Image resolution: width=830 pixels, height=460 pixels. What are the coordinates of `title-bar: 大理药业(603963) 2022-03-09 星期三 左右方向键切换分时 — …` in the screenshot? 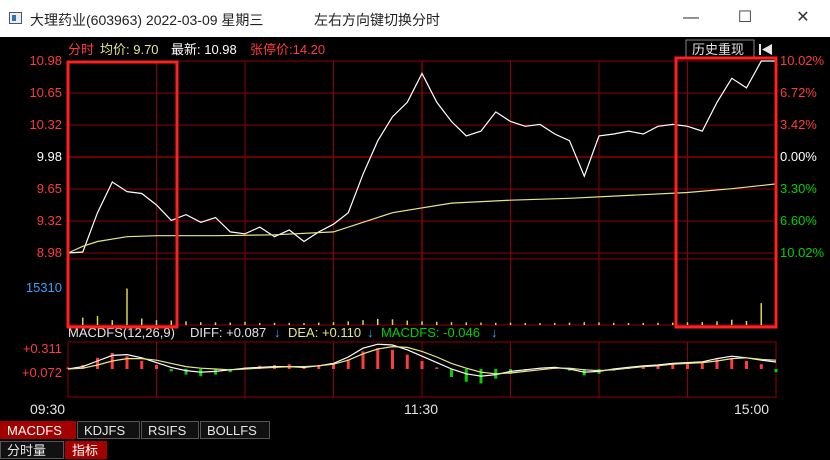 It's located at (415, 18).